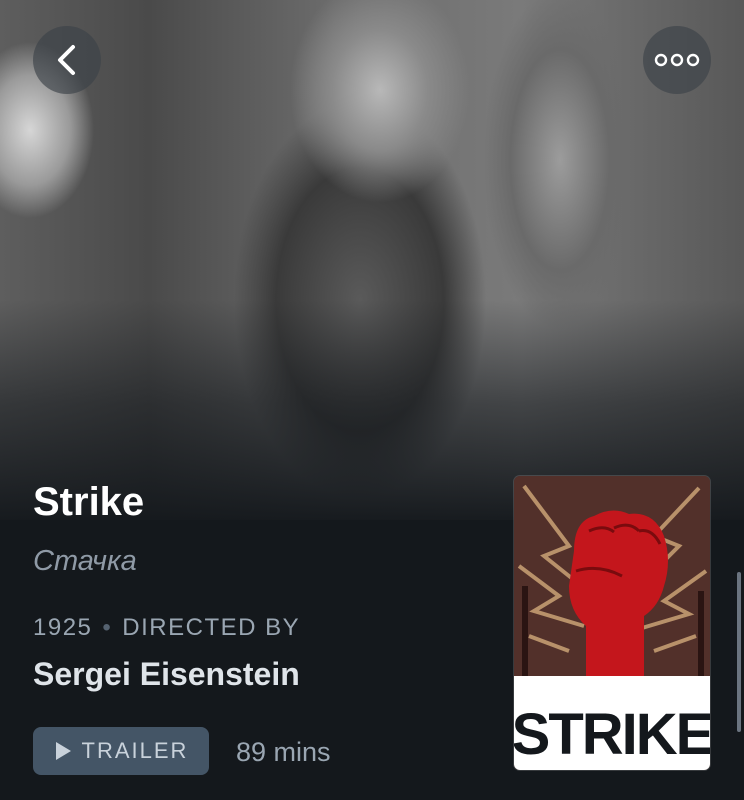  I want to click on original-title: Стачка, so click(85, 561).